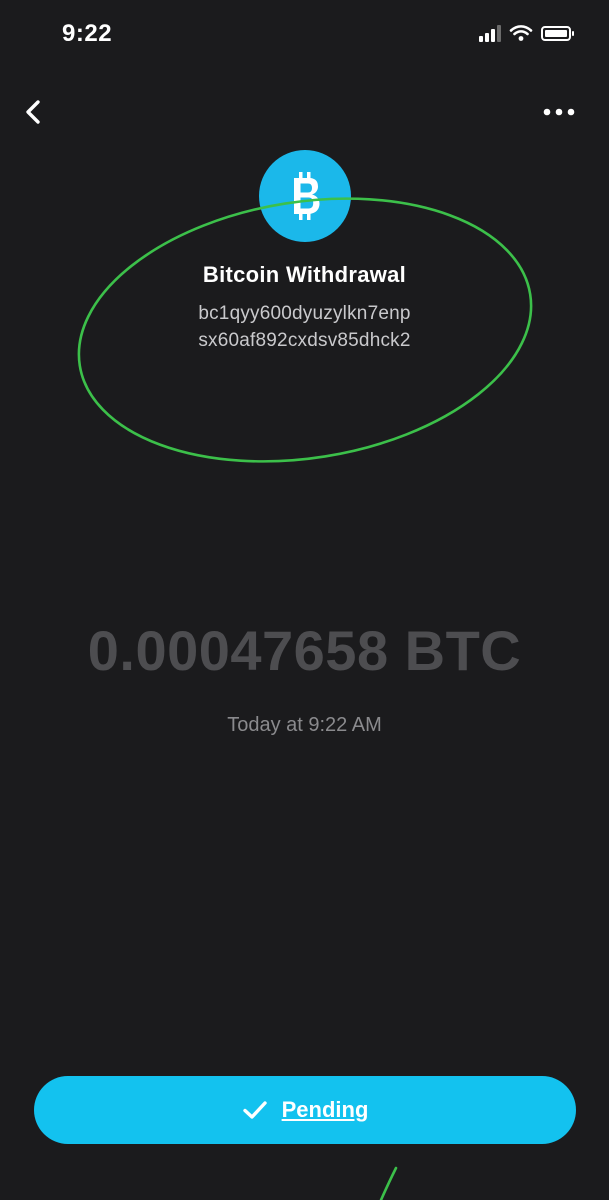  Describe the element at coordinates (254, 1110) in the screenshot. I see `checkmark-icon` at that location.